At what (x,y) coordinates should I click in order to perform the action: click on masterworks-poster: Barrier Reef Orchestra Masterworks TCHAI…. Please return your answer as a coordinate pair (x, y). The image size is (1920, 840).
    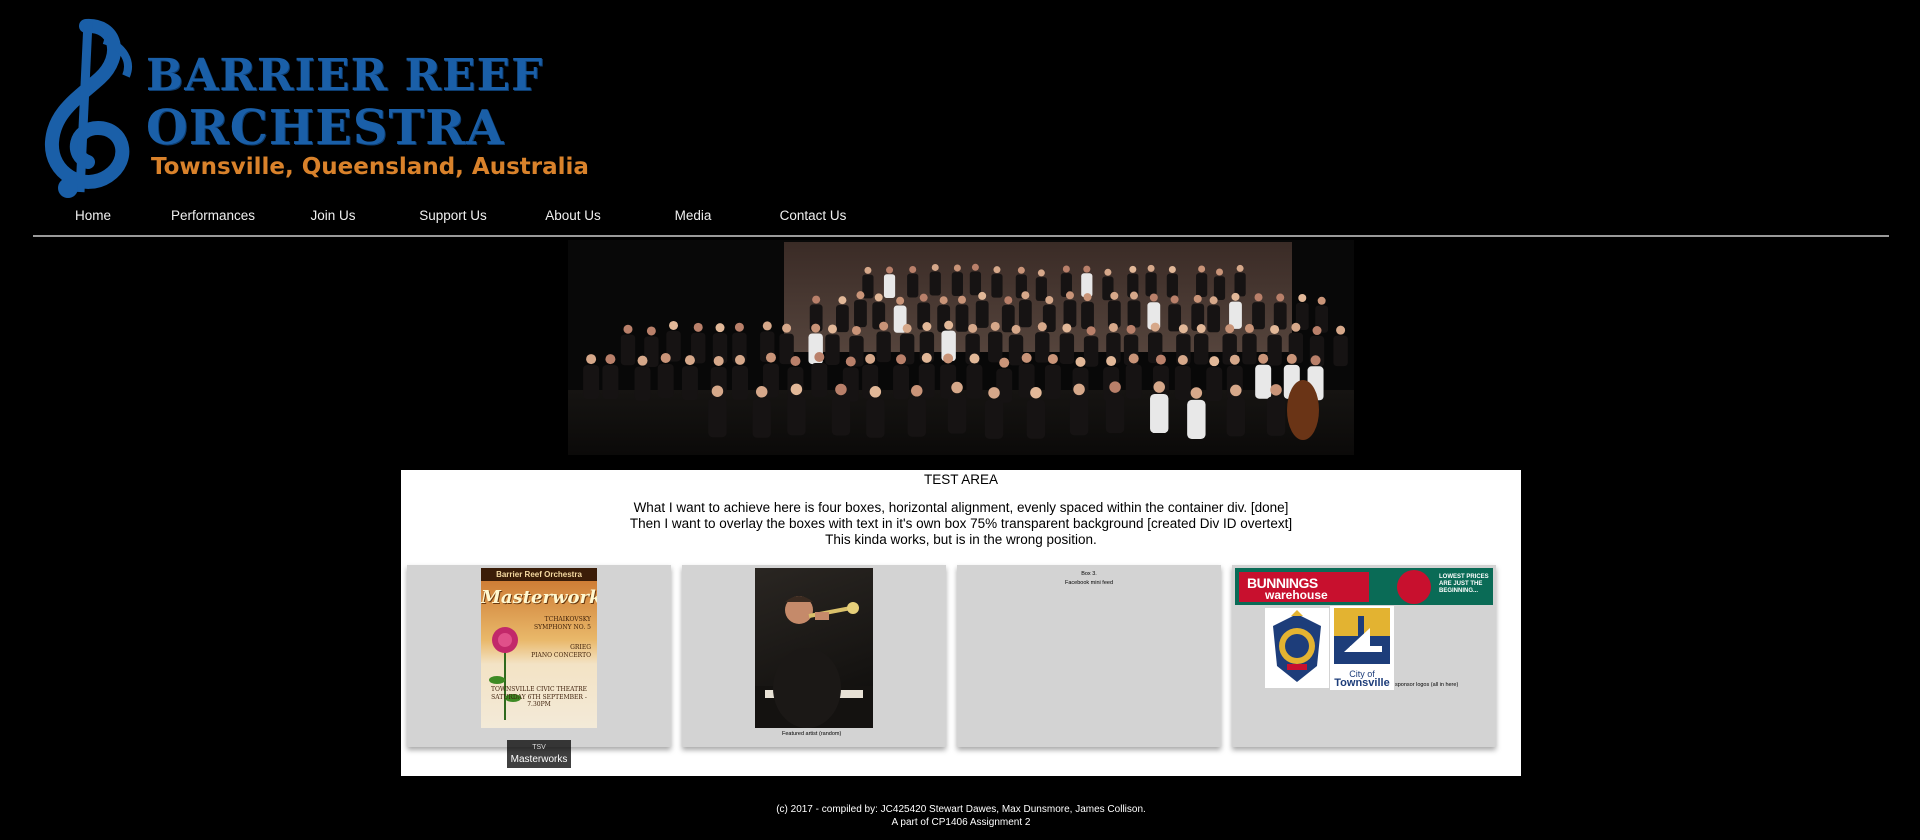
    Looking at the image, I should click on (539, 648).